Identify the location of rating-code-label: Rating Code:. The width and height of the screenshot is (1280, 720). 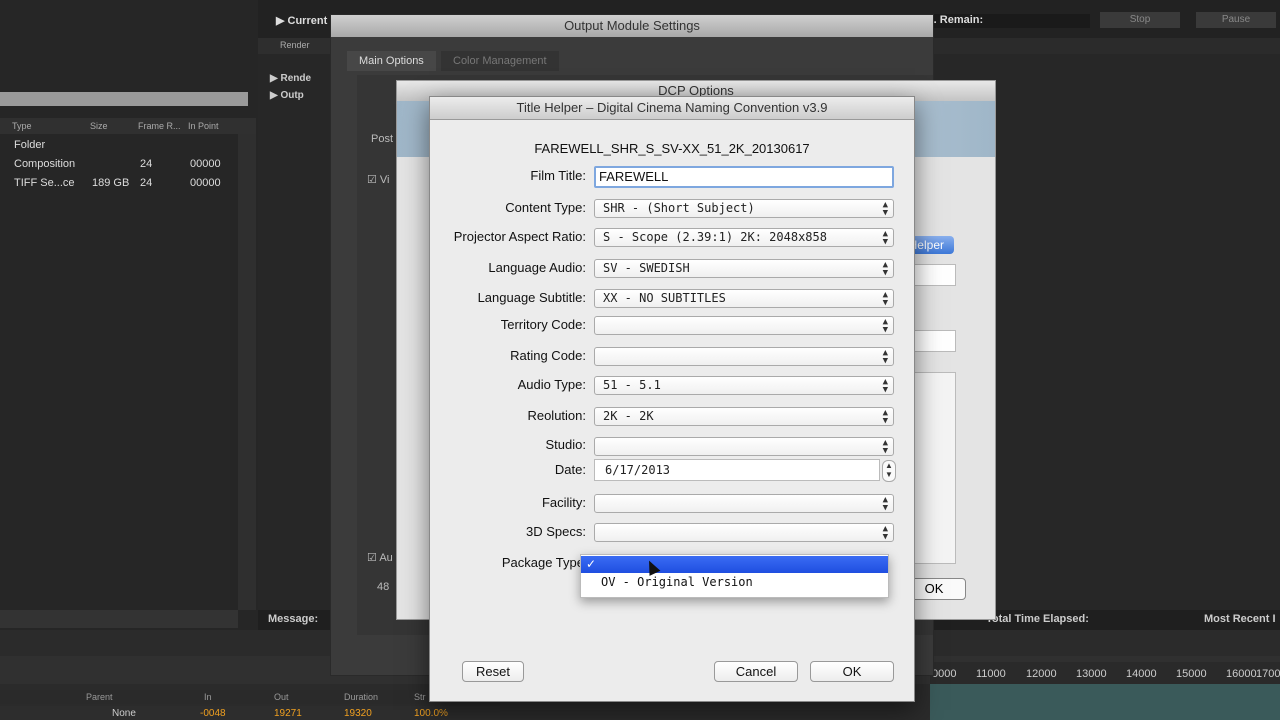
(548, 355).